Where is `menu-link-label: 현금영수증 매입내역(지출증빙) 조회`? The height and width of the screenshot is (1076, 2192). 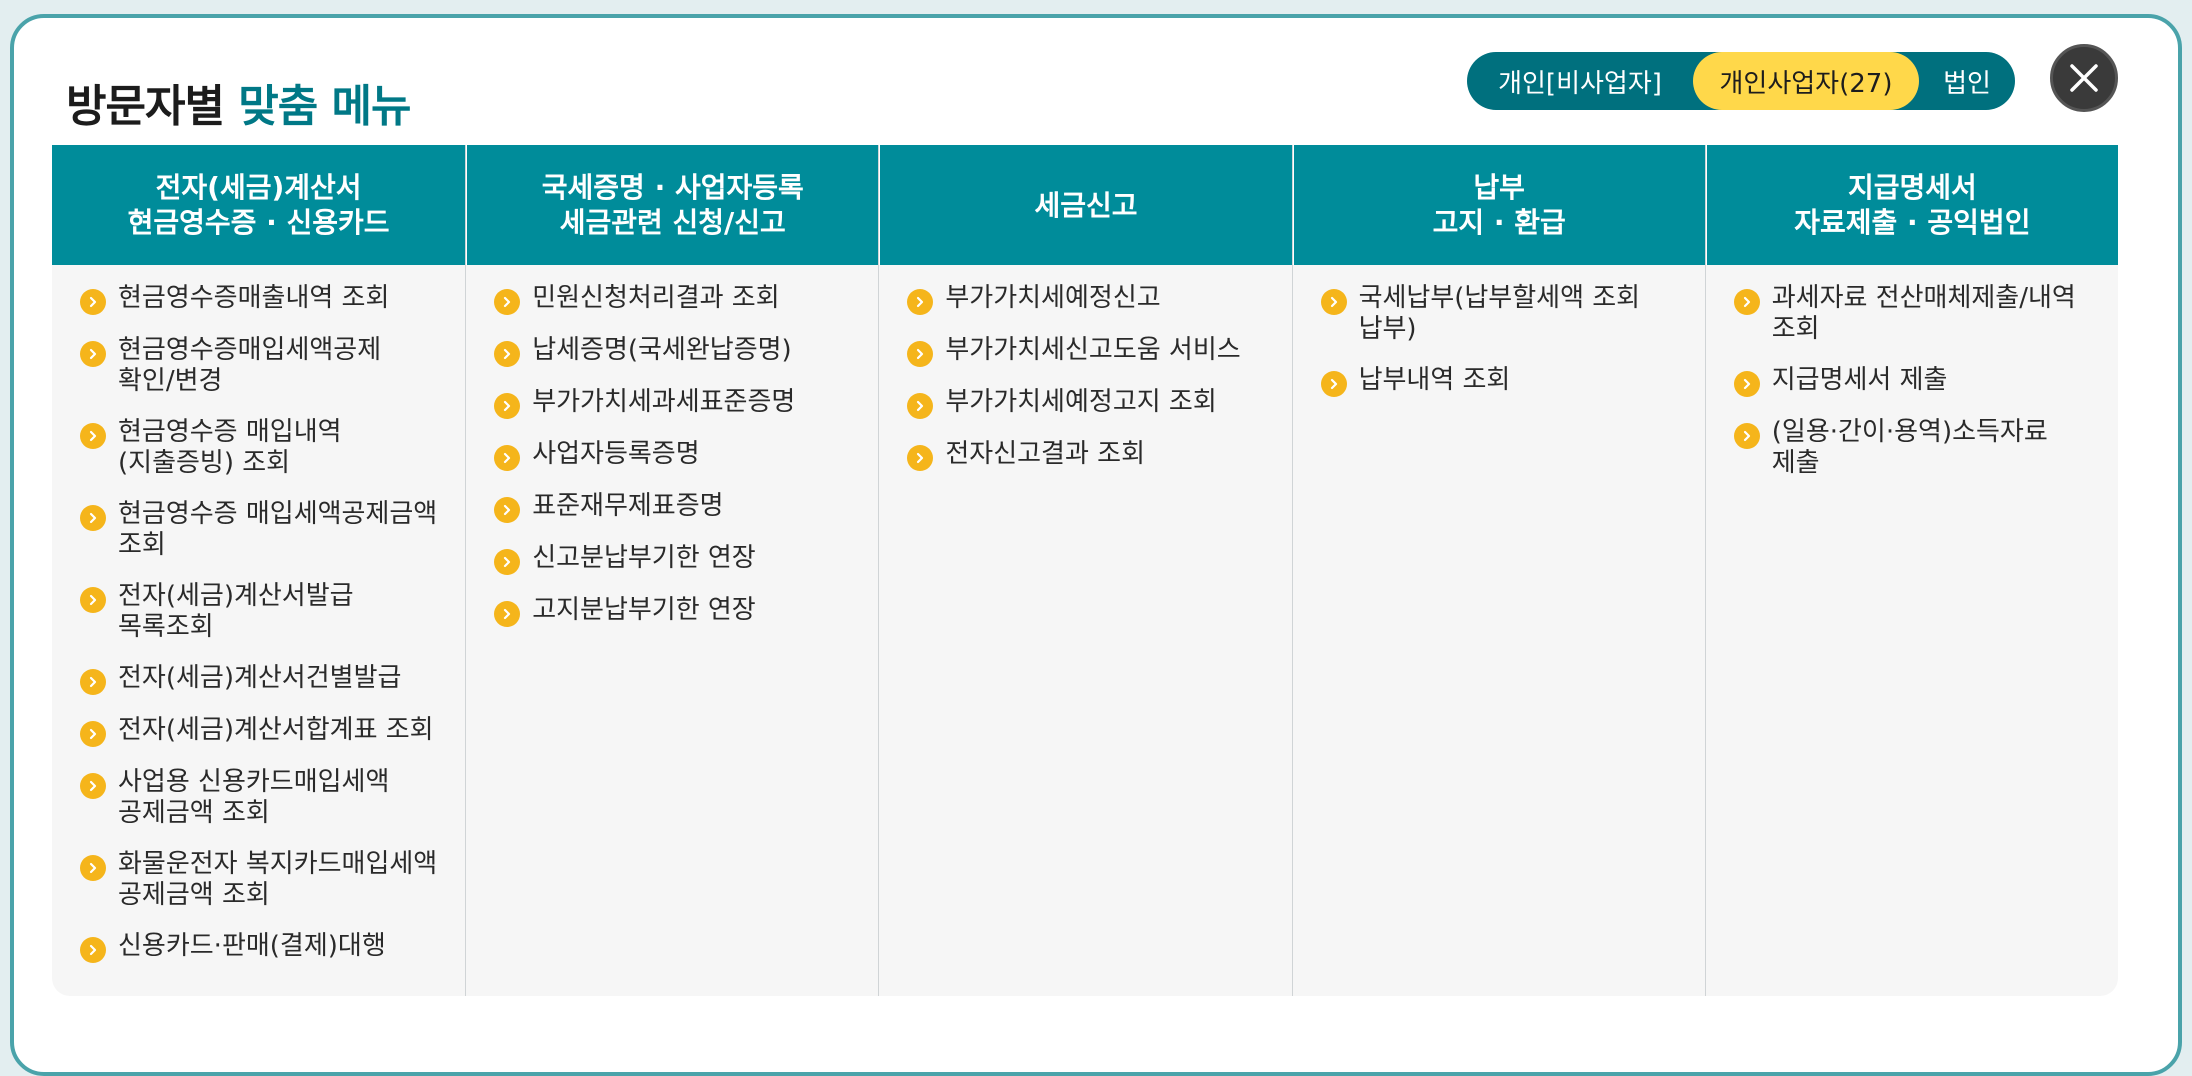 menu-link-label: 현금영수증 매입내역(지출증빙) 조회 is located at coordinates (230, 447).